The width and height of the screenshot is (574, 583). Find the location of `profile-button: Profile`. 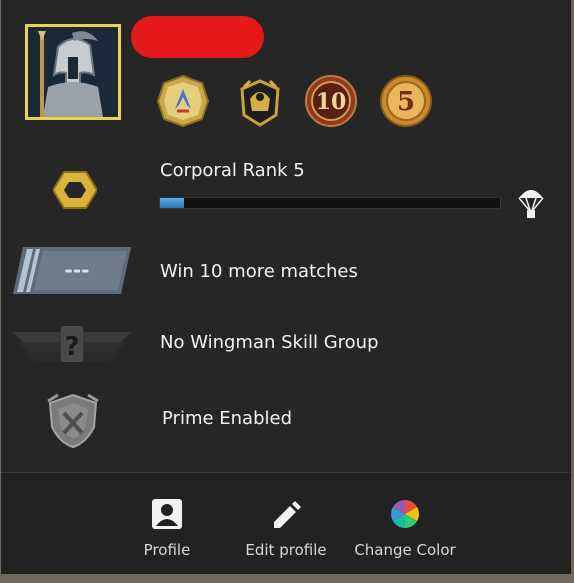

profile-button: Profile is located at coordinates (167, 523).